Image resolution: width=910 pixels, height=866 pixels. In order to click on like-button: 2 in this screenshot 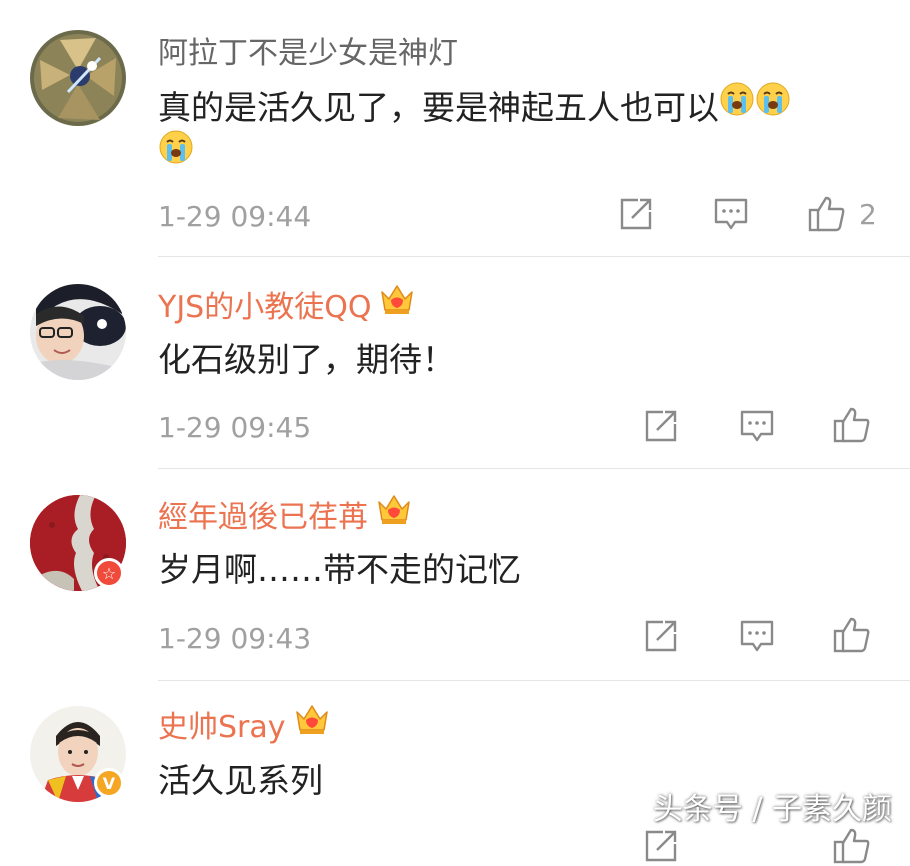, I will do `click(842, 214)`.